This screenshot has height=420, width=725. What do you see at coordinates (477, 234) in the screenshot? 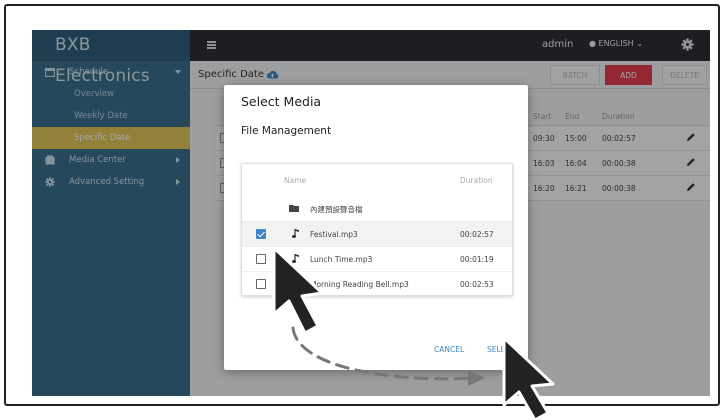
I see `file-duration: 00:02:57` at bounding box center [477, 234].